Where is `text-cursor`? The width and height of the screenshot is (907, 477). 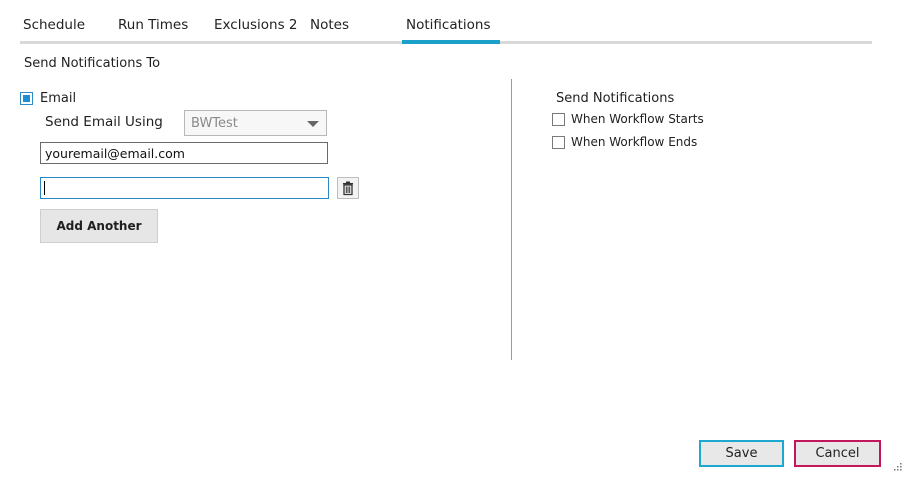
text-cursor is located at coordinates (44, 188).